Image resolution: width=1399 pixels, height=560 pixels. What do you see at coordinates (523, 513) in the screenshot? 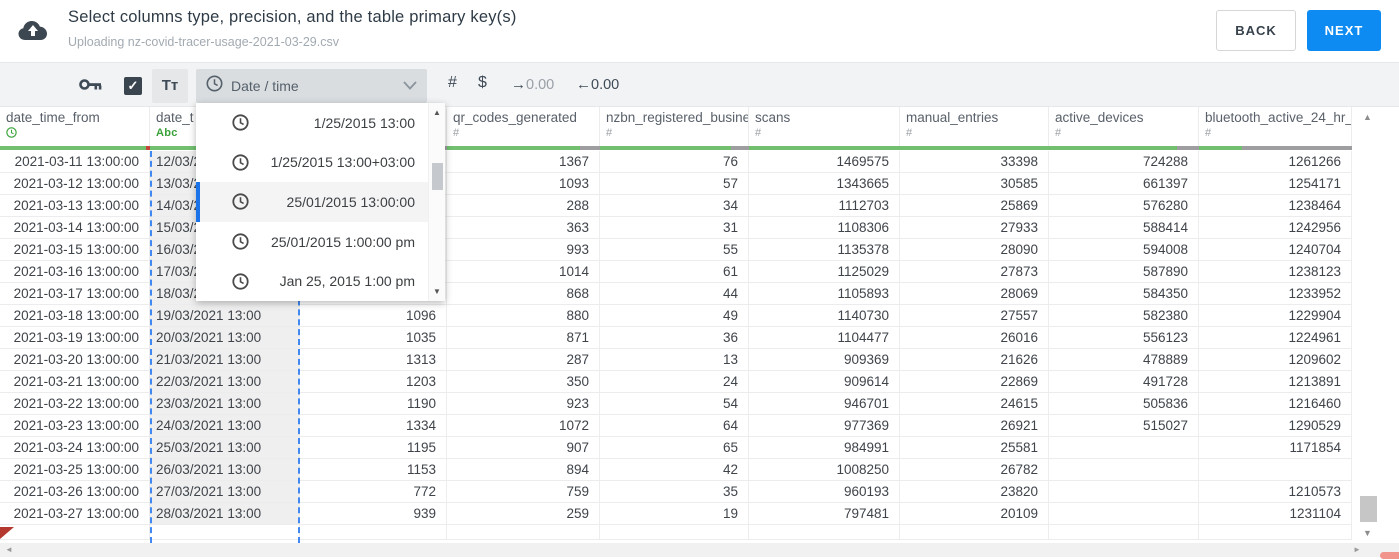
I see `table-cell: 259` at bounding box center [523, 513].